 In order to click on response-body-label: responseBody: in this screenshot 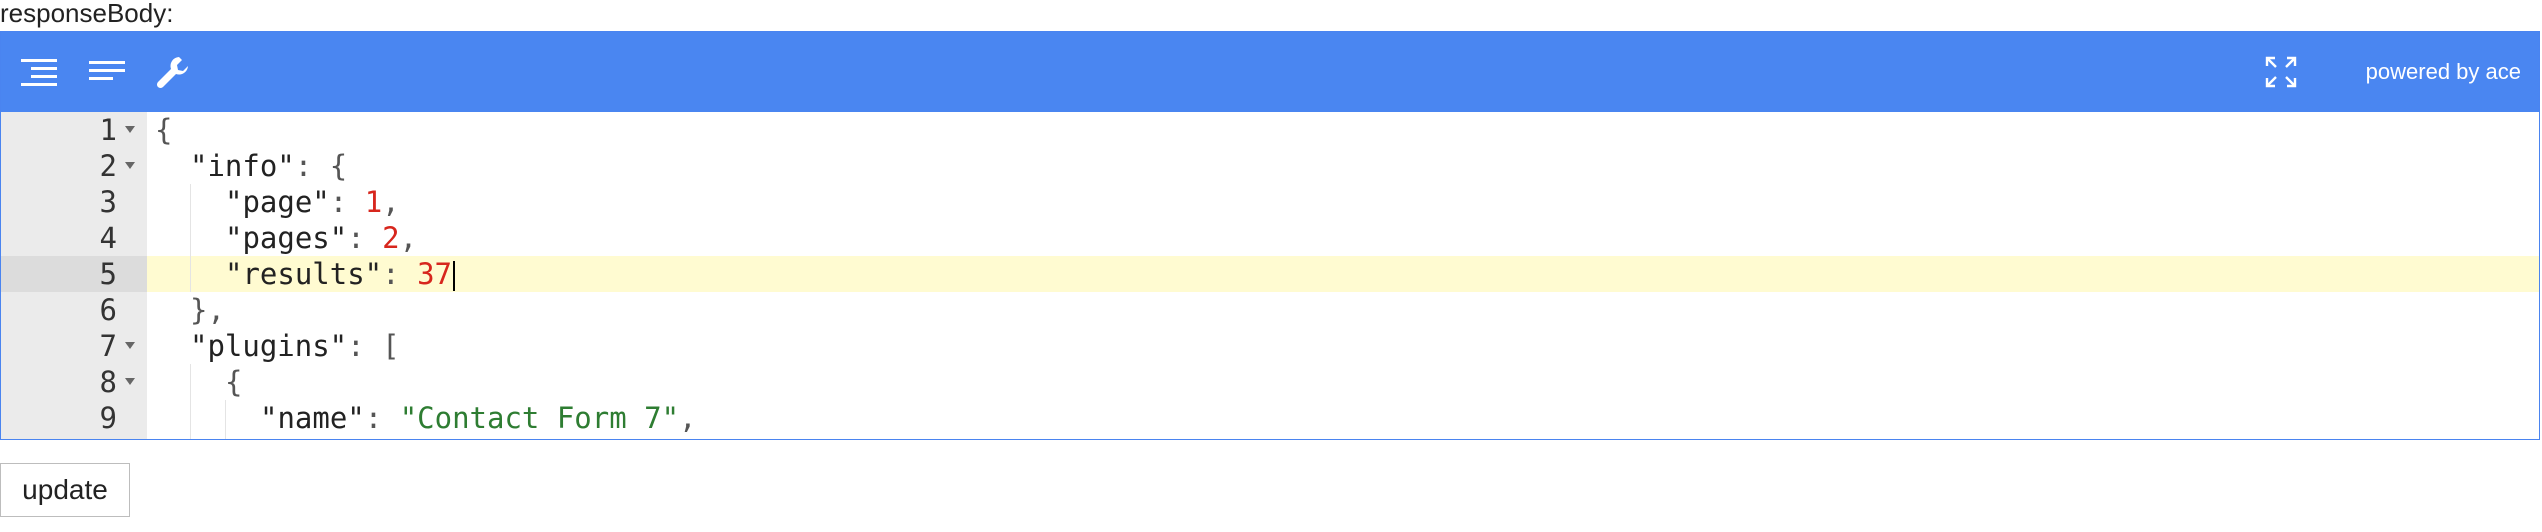, I will do `click(87, 14)`.